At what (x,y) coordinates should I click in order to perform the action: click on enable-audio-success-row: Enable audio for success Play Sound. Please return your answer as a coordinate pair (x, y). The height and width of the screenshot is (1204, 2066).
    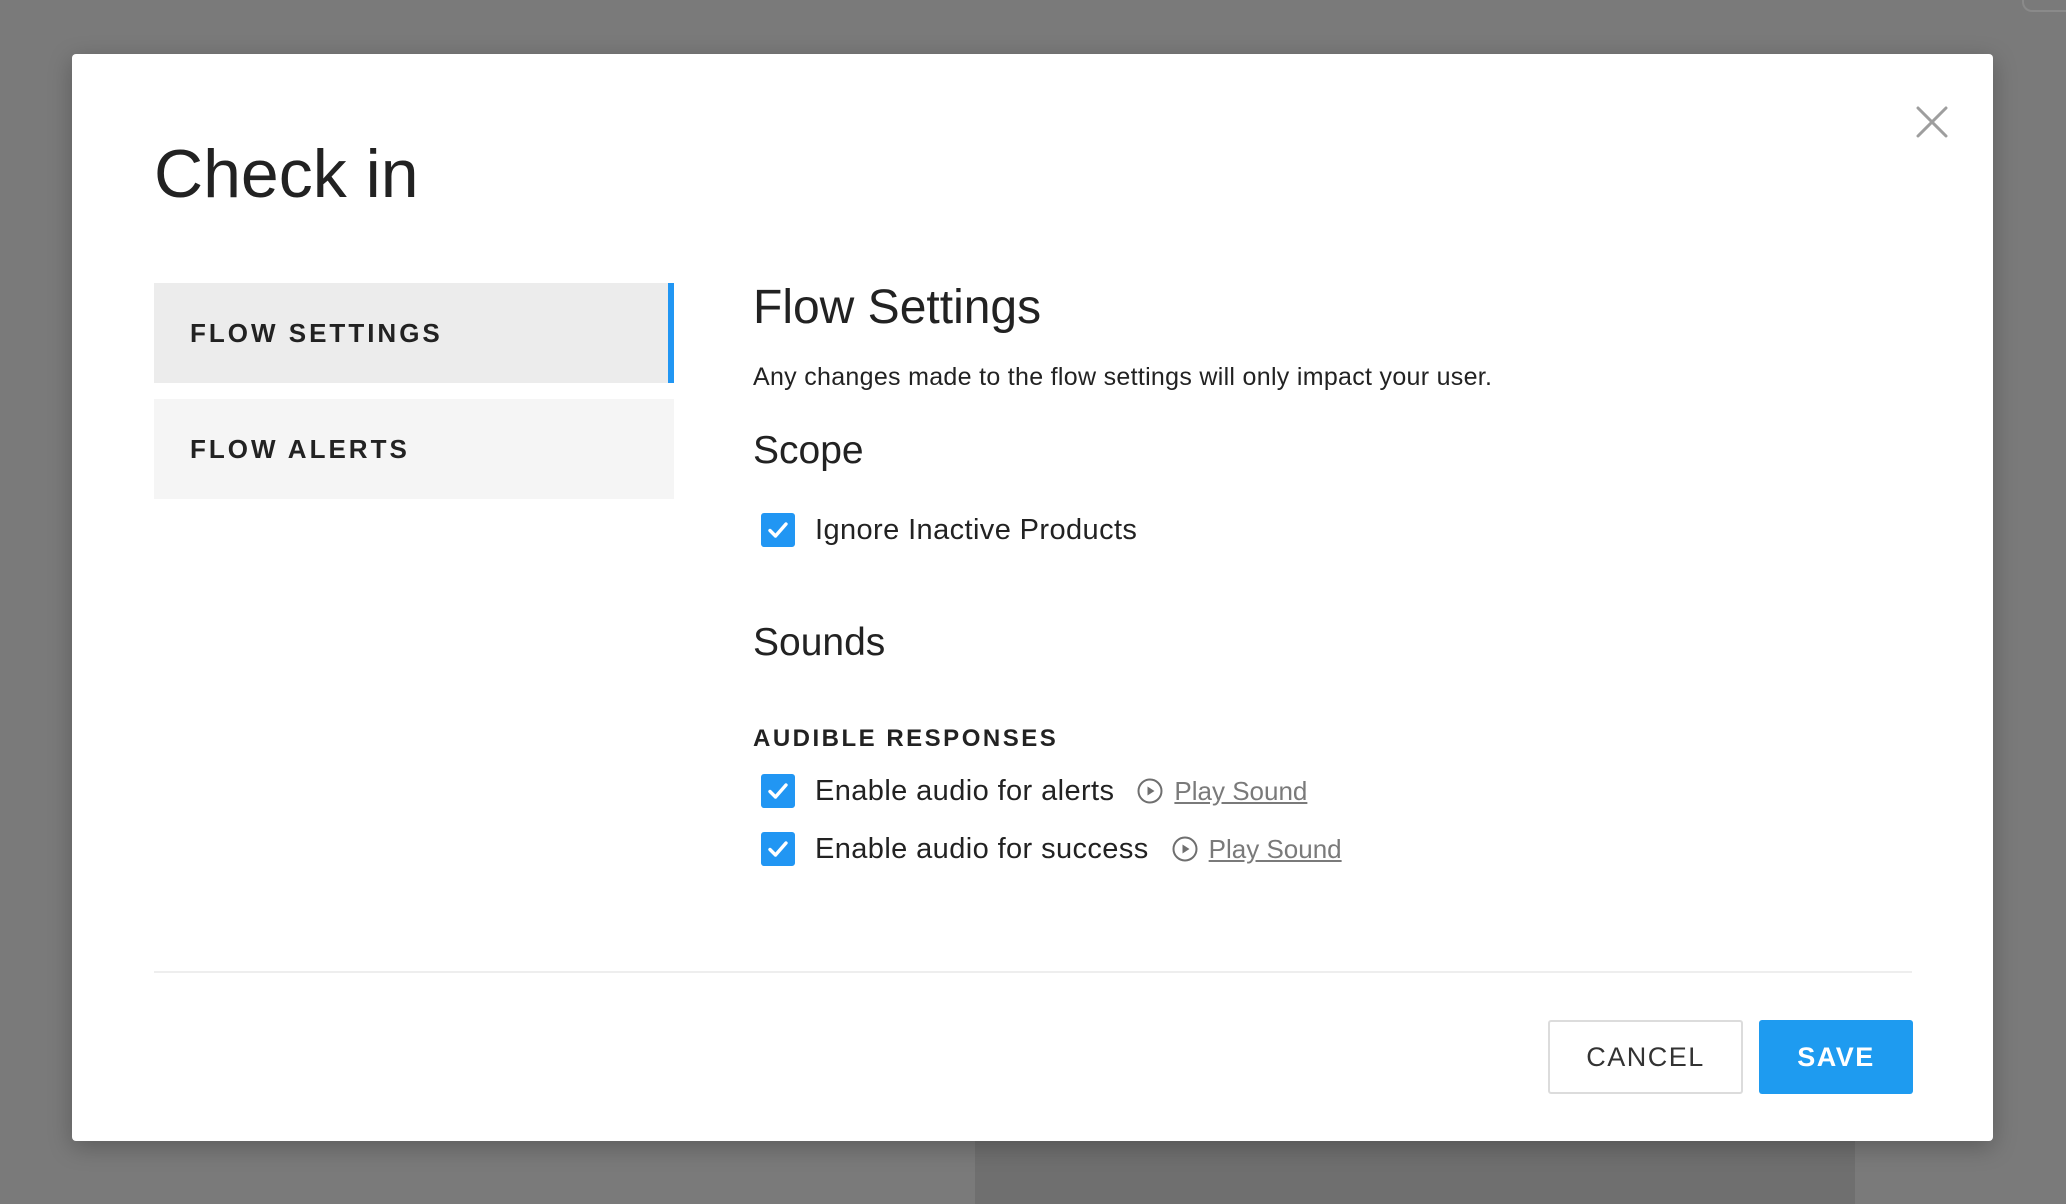
    Looking at the image, I should click on (1328, 849).